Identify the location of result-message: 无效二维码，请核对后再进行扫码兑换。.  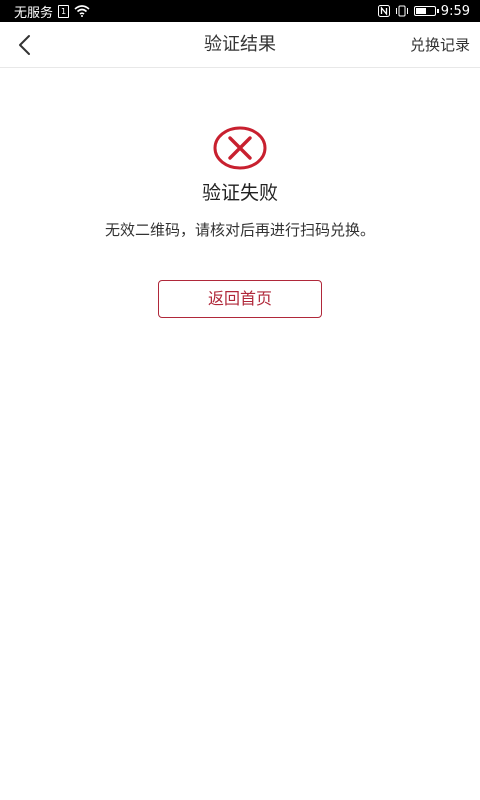
(239, 230).